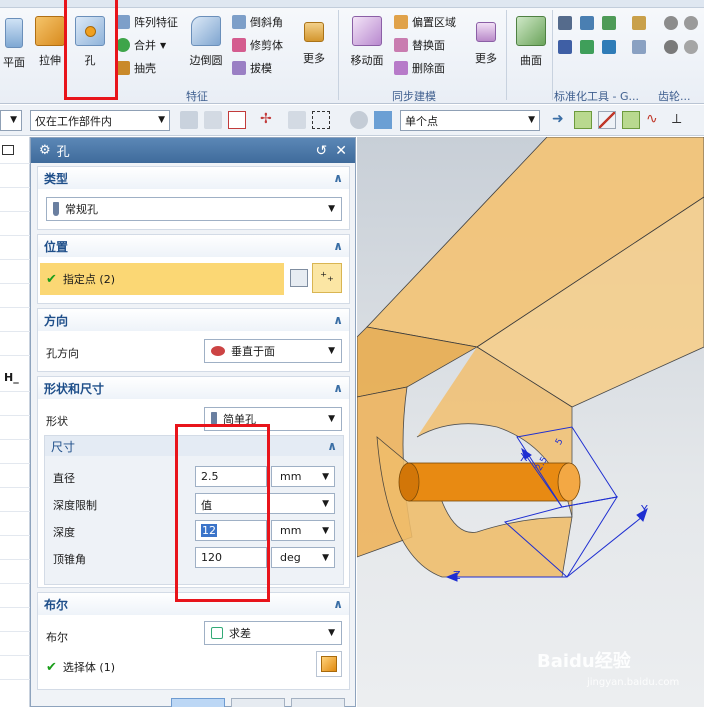 The width and height of the screenshot is (704, 707). Describe the element at coordinates (193, 178) in the screenshot. I see `type-section-header: 类型 ∧` at that location.